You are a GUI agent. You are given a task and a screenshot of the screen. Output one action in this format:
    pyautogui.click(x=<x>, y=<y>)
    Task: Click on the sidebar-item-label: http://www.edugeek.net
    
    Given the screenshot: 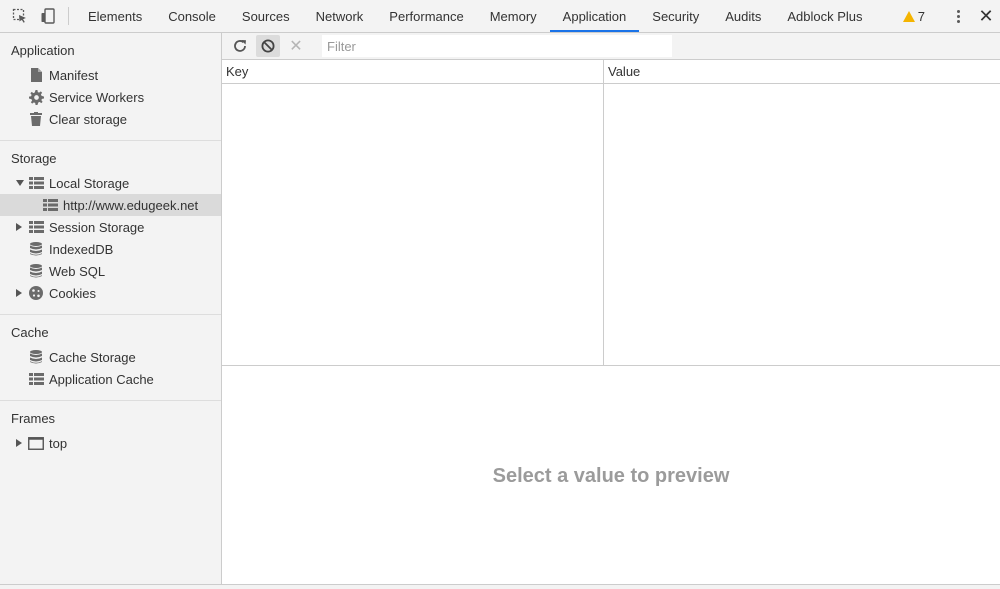 What is the action you would take?
    pyautogui.click(x=131, y=205)
    